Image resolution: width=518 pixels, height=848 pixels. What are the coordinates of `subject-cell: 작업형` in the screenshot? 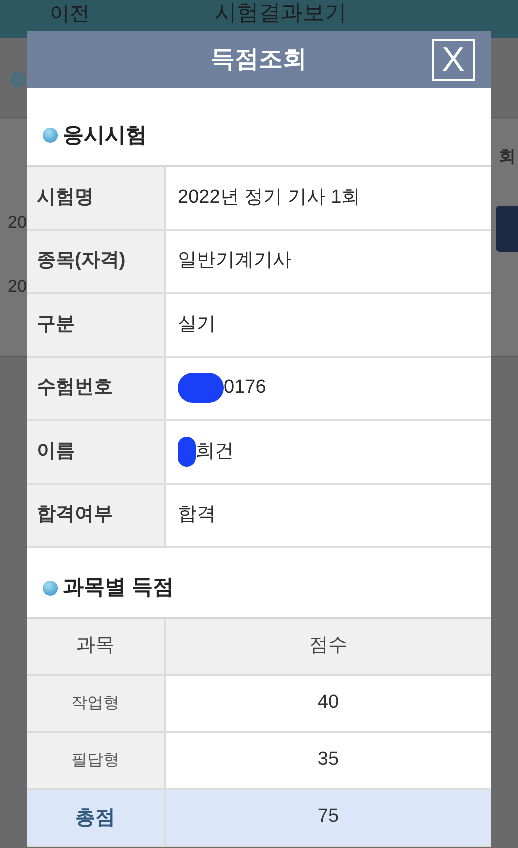 It's located at (96, 703).